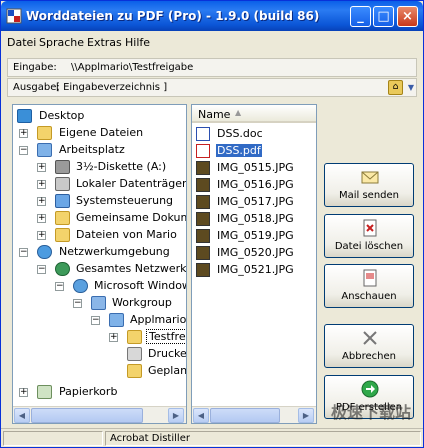 This screenshot has height=448, width=424. What do you see at coordinates (131, 217) in the screenshot?
I see `tree-label: Gemeinsame Dokumer` at bounding box center [131, 217].